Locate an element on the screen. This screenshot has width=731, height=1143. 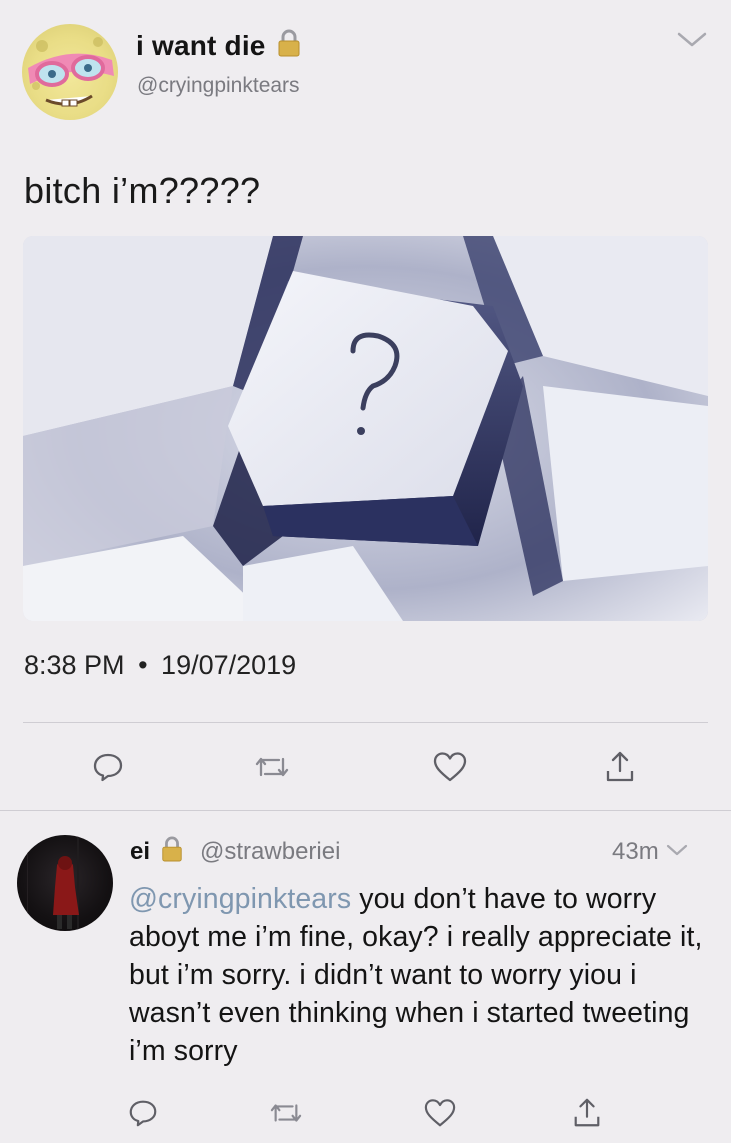
section-divider is located at coordinates (365, 810).